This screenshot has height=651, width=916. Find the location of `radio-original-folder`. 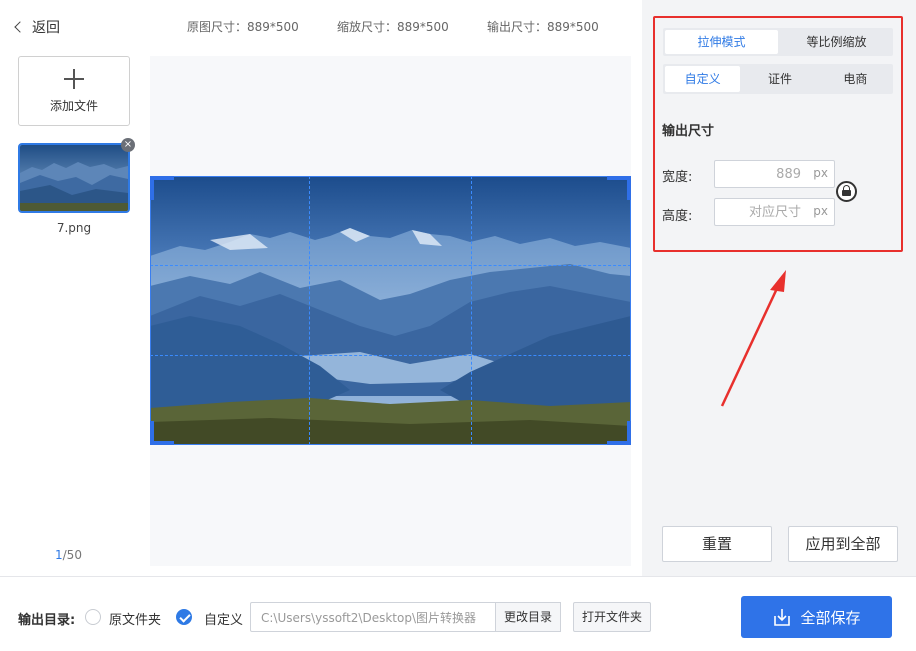

radio-original-folder is located at coordinates (93, 617).